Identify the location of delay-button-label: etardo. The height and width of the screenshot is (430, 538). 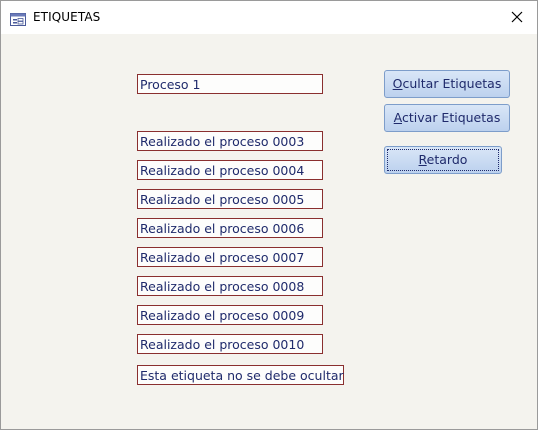
(447, 159).